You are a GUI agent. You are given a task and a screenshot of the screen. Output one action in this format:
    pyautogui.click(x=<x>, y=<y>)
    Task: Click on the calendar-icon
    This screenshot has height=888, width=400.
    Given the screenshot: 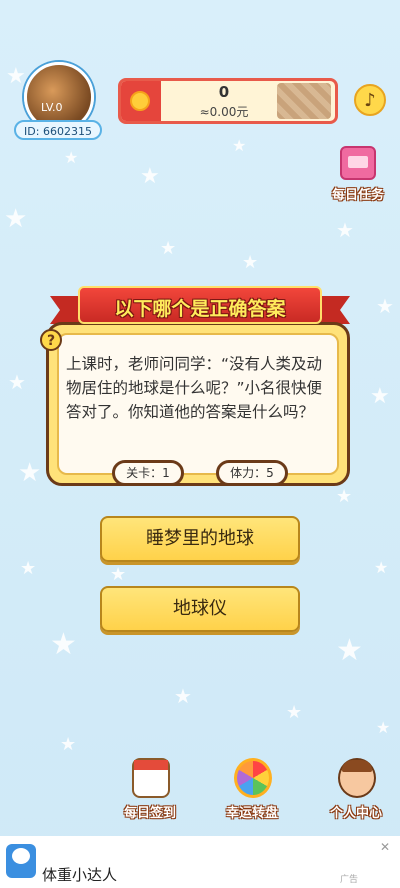 What is the action you would take?
    pyautogui.click(x=151, y=778)
    